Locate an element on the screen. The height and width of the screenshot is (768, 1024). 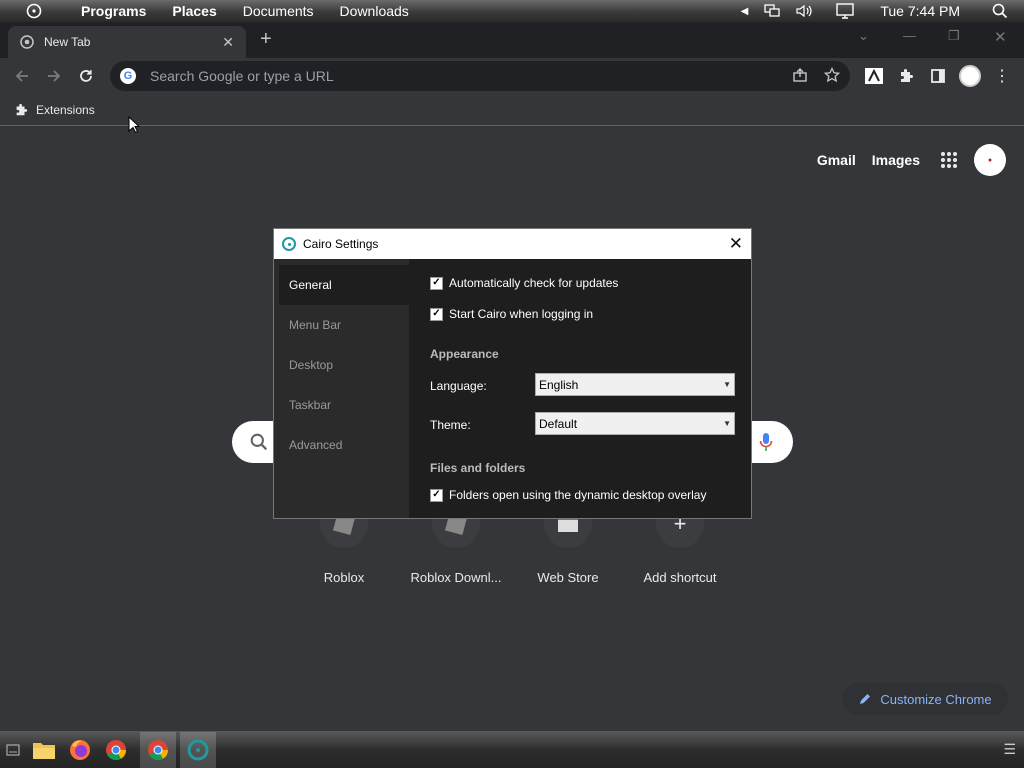
share-icon is located at coordinates (800, 76).